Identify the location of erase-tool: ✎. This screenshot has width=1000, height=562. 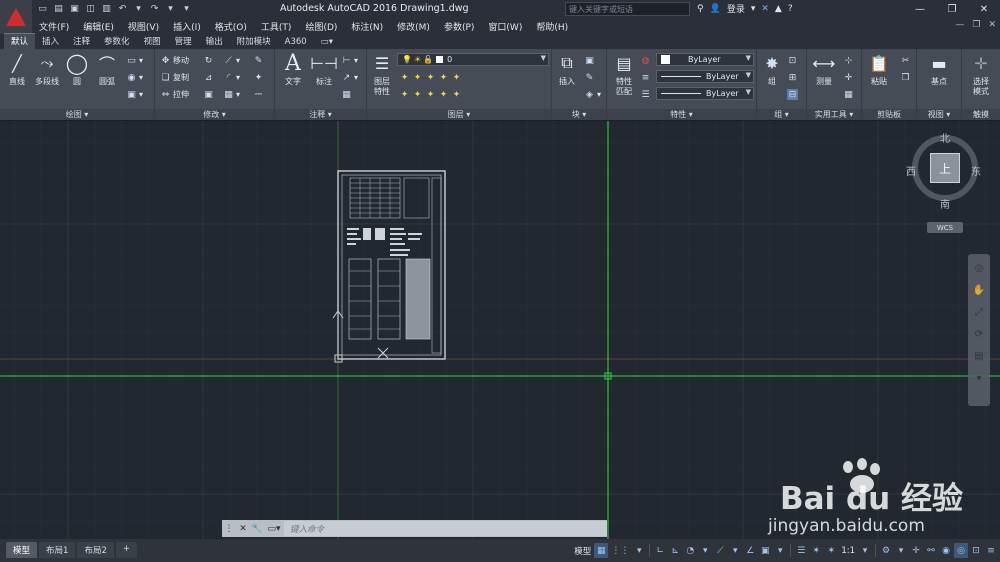
(258, 60).